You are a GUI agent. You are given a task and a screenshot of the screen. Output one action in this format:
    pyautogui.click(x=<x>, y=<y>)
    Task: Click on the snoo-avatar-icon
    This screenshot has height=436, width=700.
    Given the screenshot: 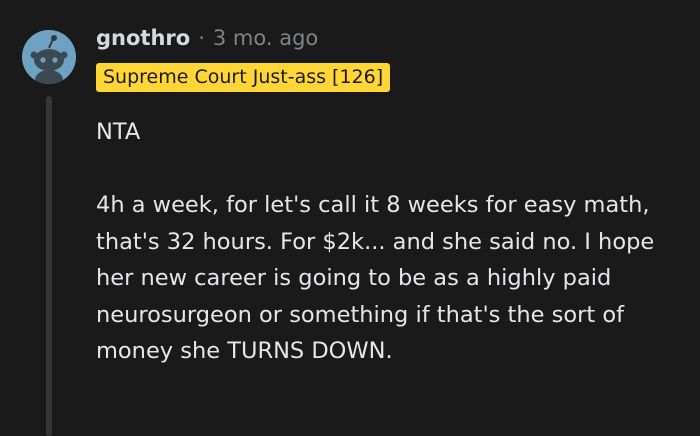 What is the action you would take?
    pyautogui.click(x=49, y=59)
    